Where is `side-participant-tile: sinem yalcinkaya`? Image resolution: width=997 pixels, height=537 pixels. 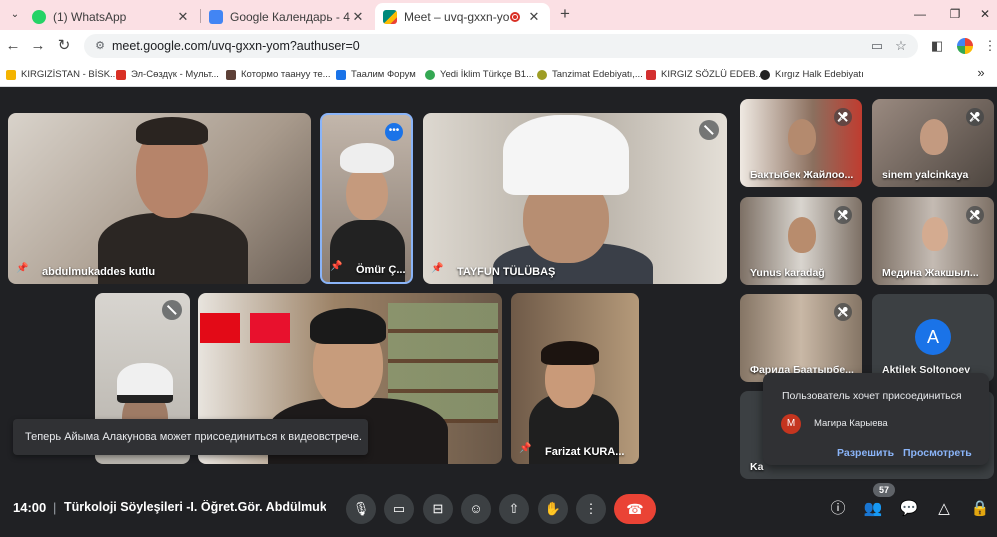
side-participant-tile: sinem yalcinkaya is located at coordinates (933, 143).